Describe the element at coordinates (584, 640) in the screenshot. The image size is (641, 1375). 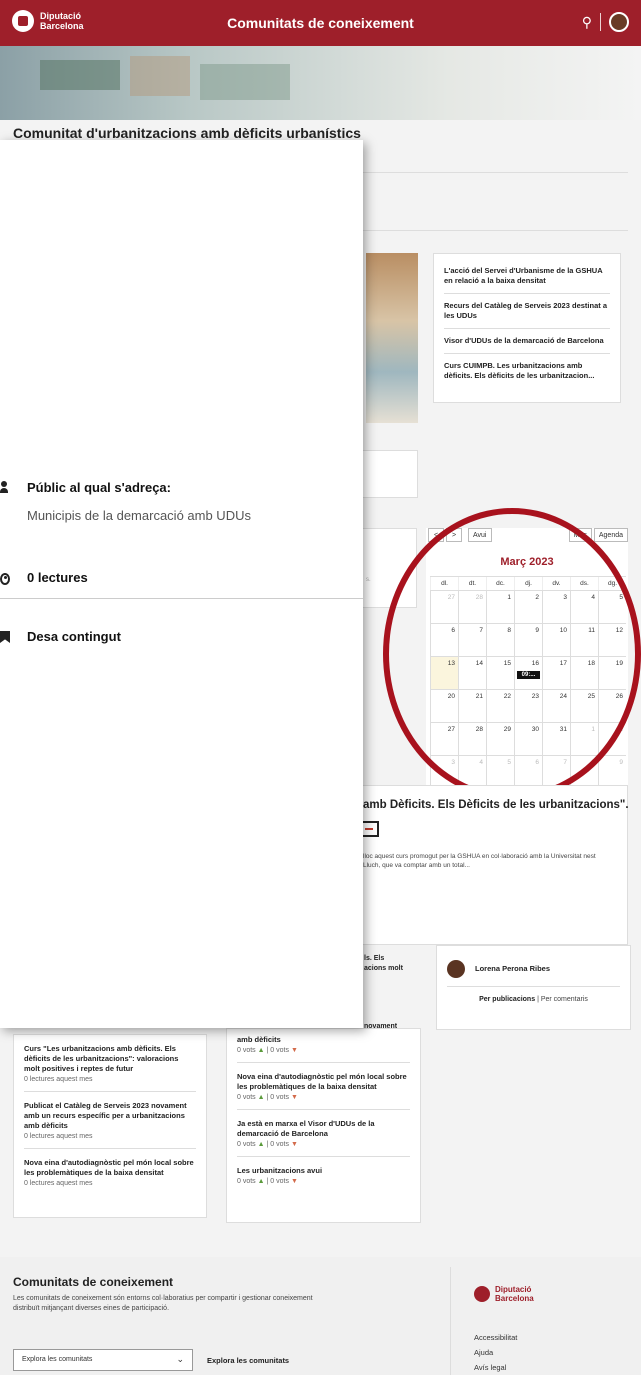
I see `calendar-day: 11` at that location.